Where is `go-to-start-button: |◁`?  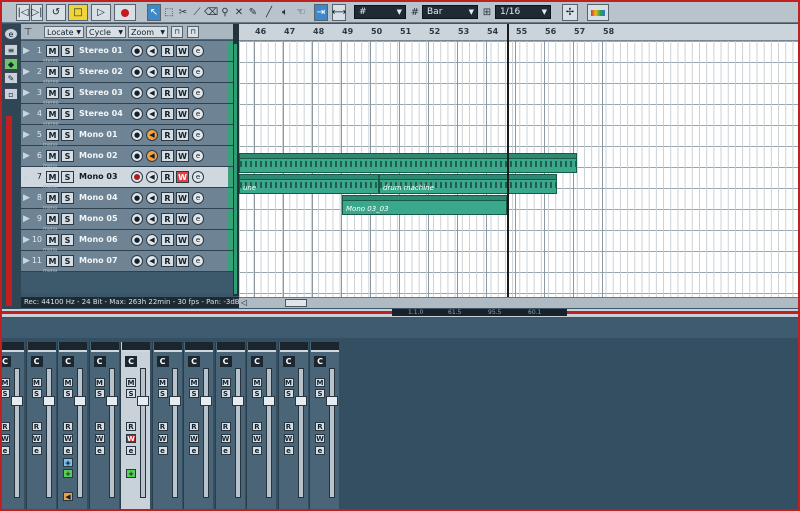
go-to-start-button: |◁ is located at coordinates (23, 12).